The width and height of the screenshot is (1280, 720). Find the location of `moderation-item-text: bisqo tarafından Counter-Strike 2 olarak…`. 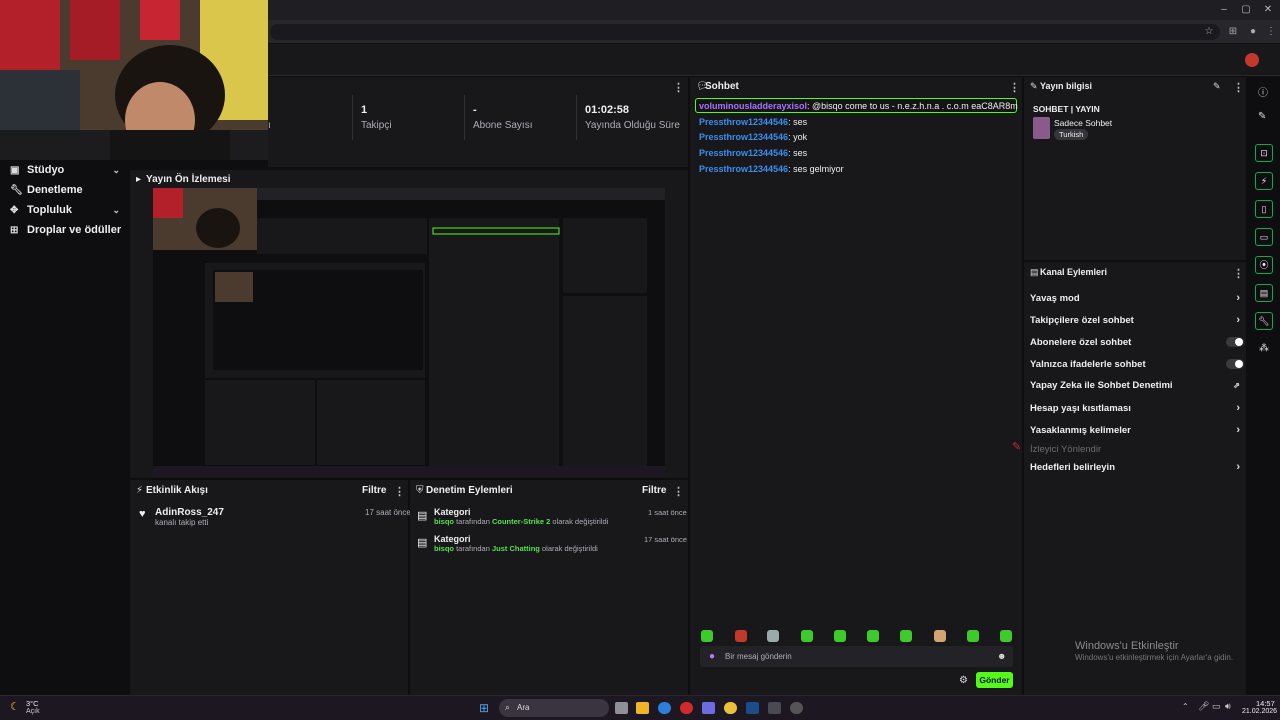

moderation-item-text: bisqo tarafından Counter-Strike 2 olarak… is located at coordinates (521, 521).